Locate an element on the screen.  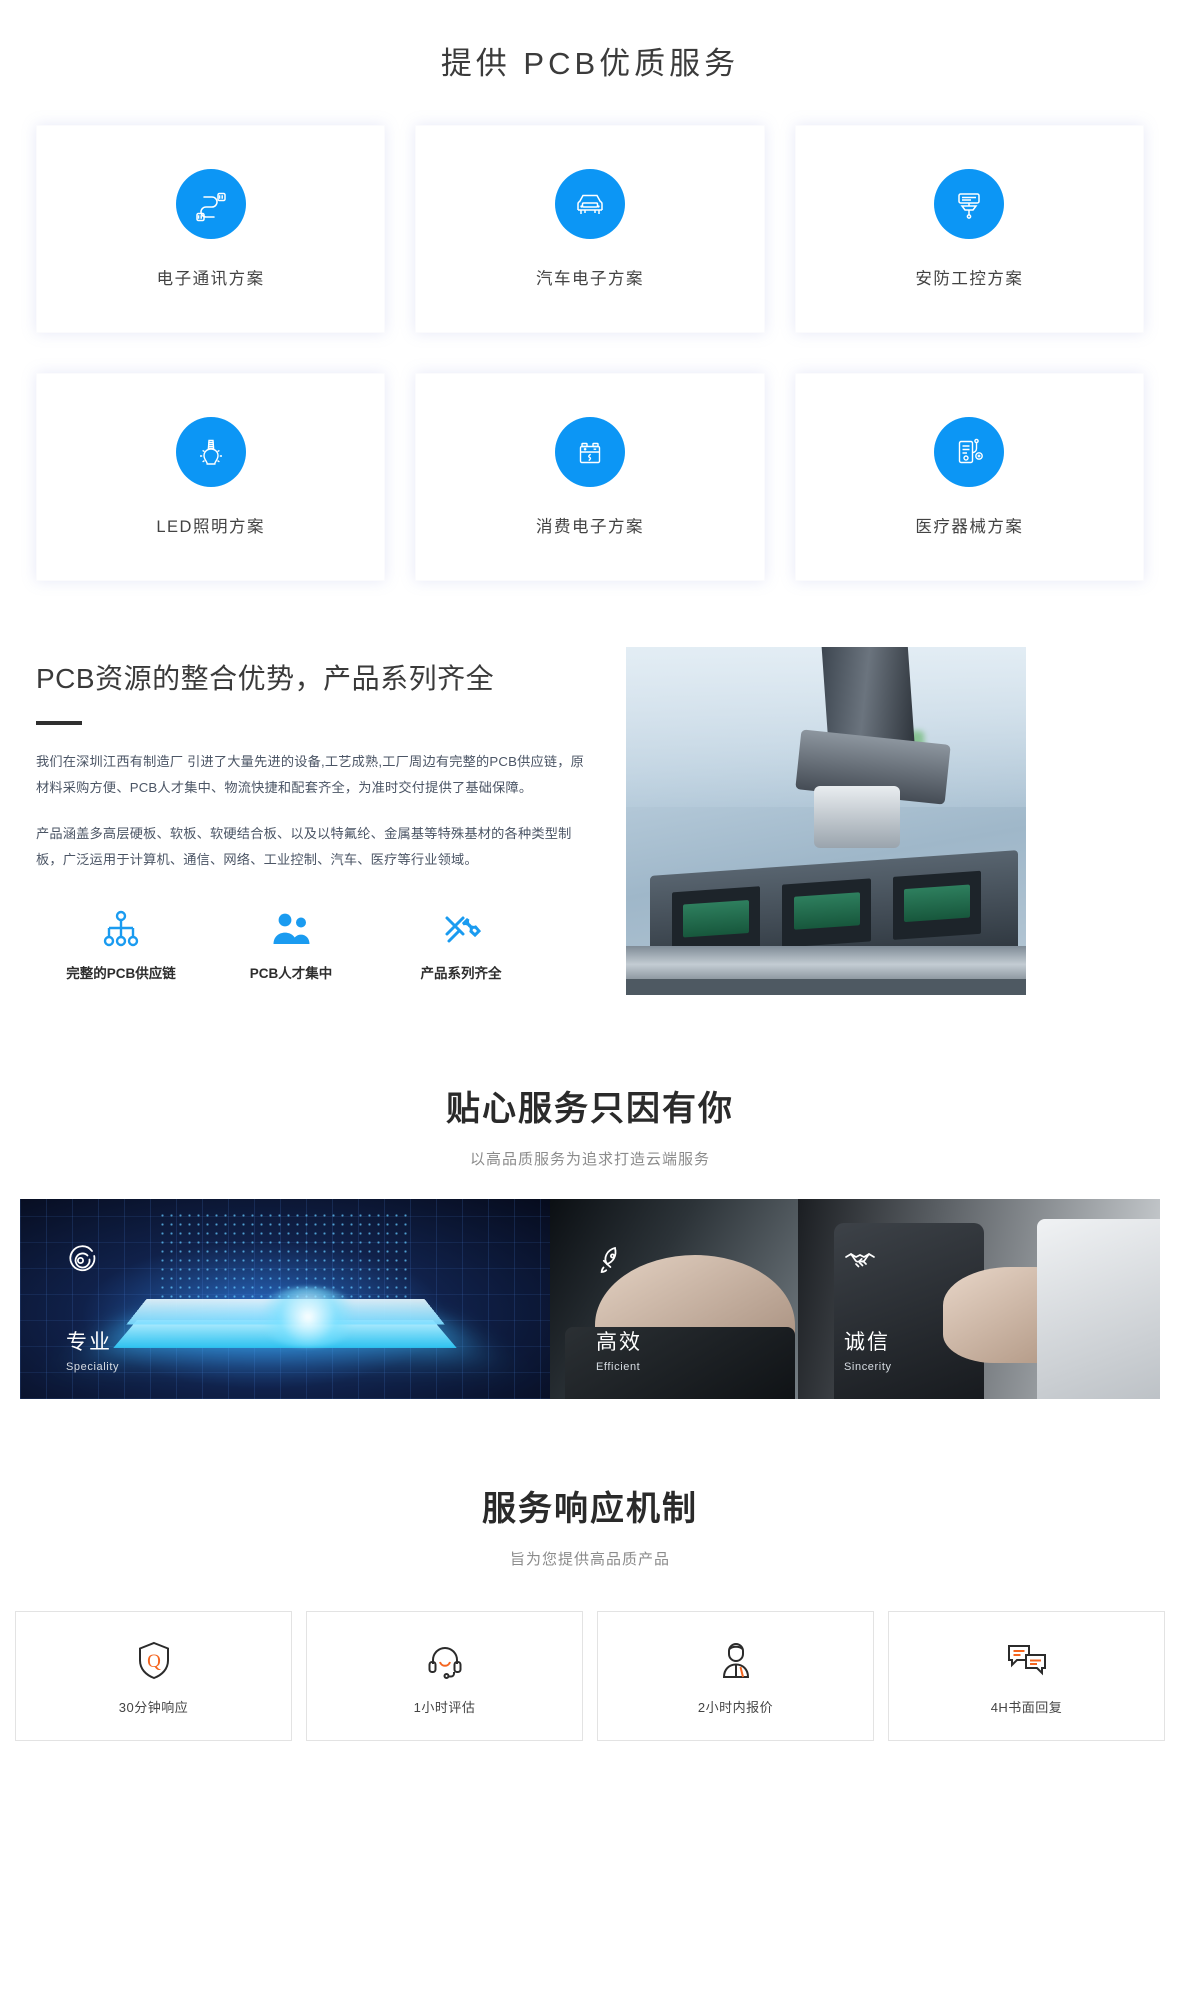
robot-gripper-head is located at coordinates (857, 817).